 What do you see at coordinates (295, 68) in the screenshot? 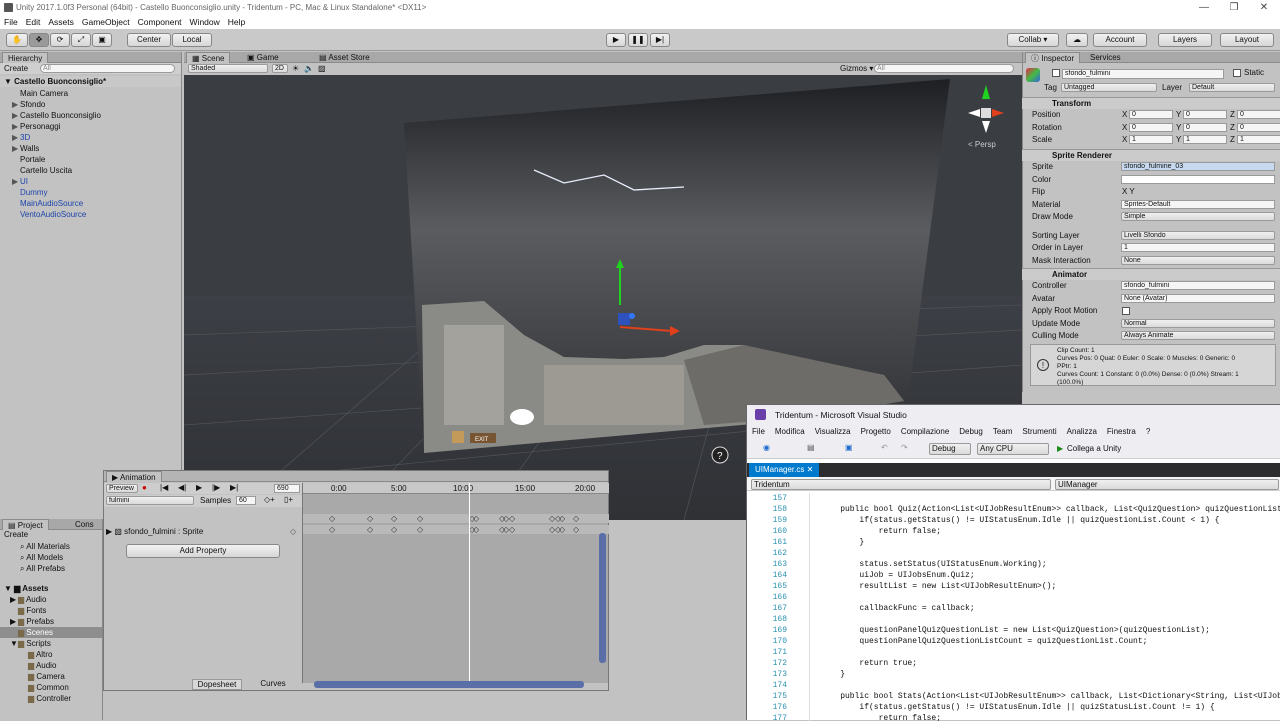
I see `lighting-icon: ☀` at bounding box center [295, 68].